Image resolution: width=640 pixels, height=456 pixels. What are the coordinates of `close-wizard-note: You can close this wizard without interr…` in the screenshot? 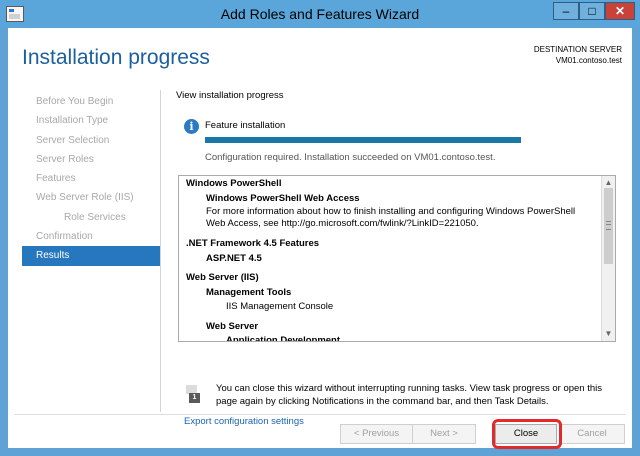 It's located at (409, 395).